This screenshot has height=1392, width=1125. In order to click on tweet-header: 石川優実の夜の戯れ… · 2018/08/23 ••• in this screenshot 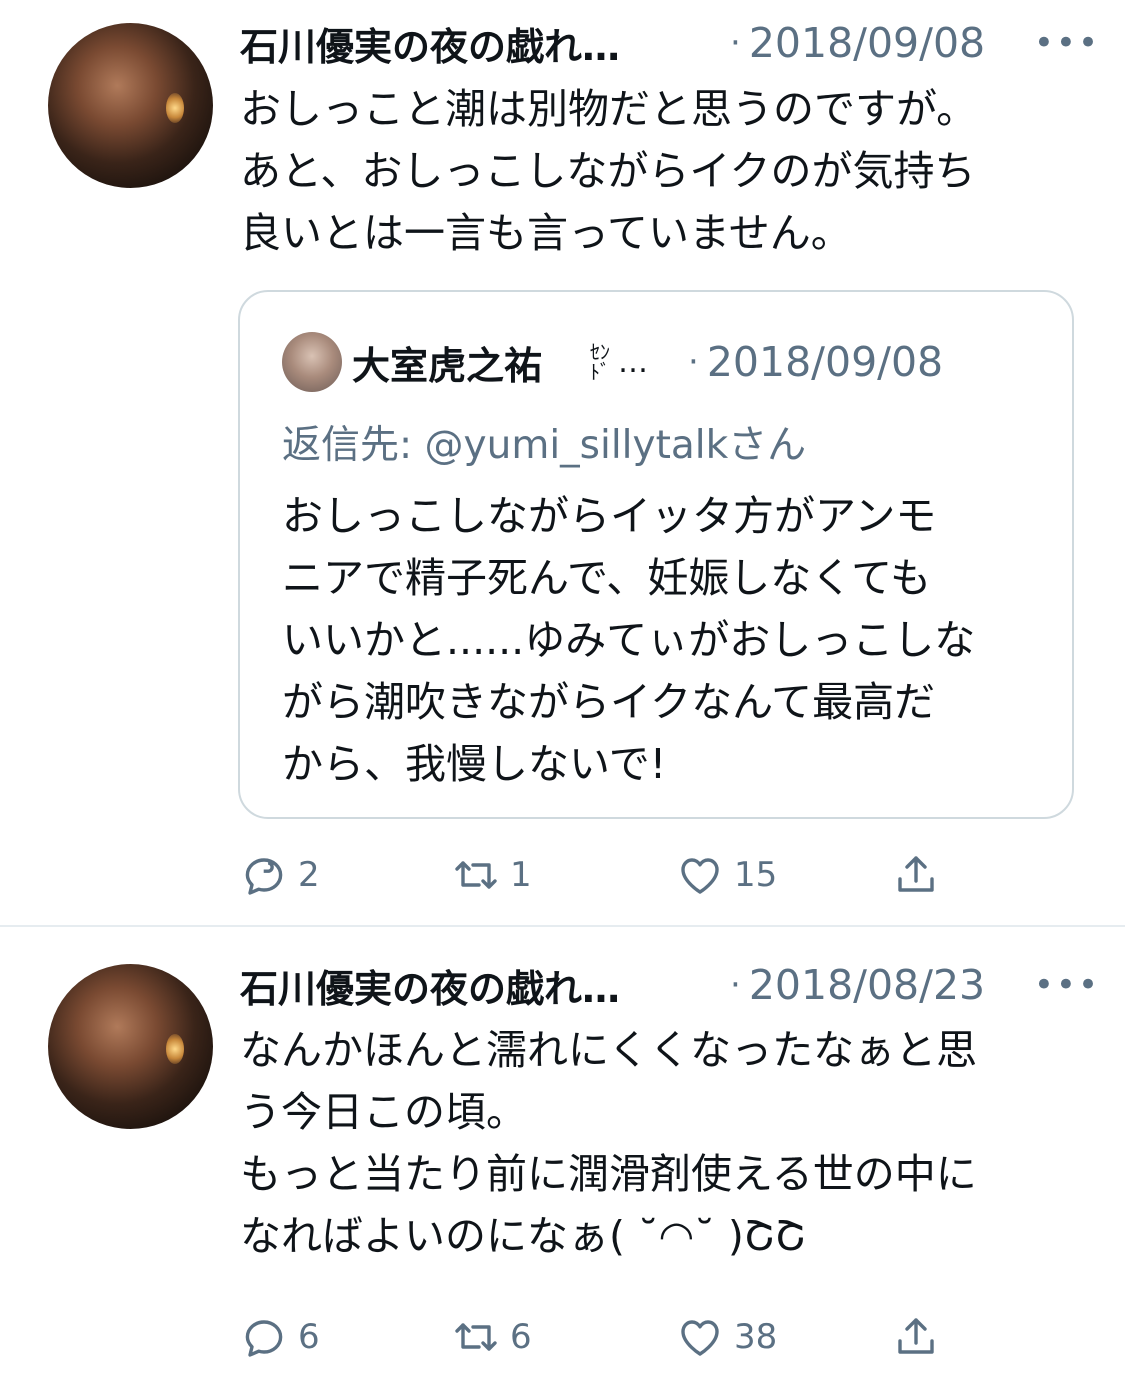, I will do `click(670, 985)`.